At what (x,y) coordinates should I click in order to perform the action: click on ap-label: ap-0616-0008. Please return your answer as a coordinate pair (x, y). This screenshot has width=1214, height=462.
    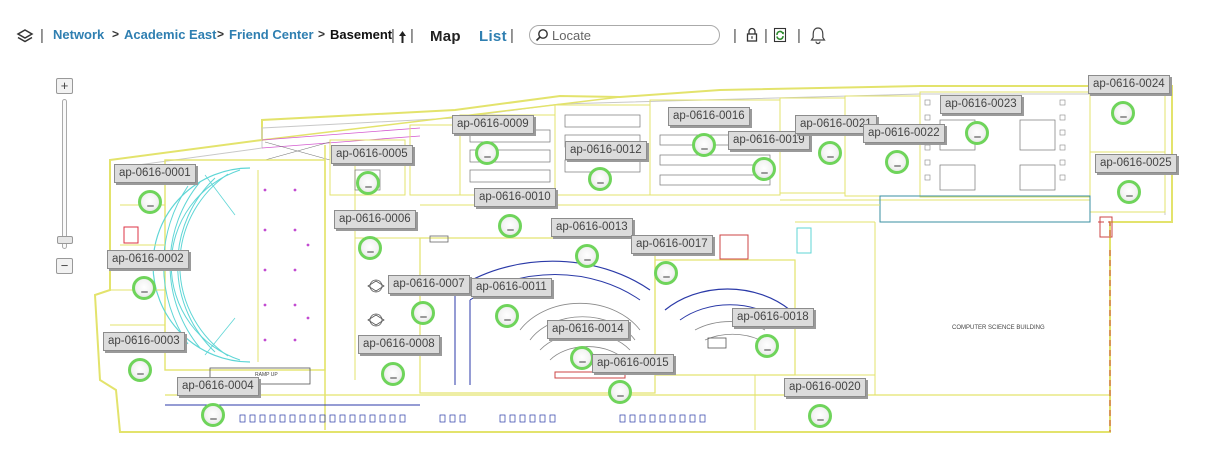
    Looking at the image, I should click on (399, 344).